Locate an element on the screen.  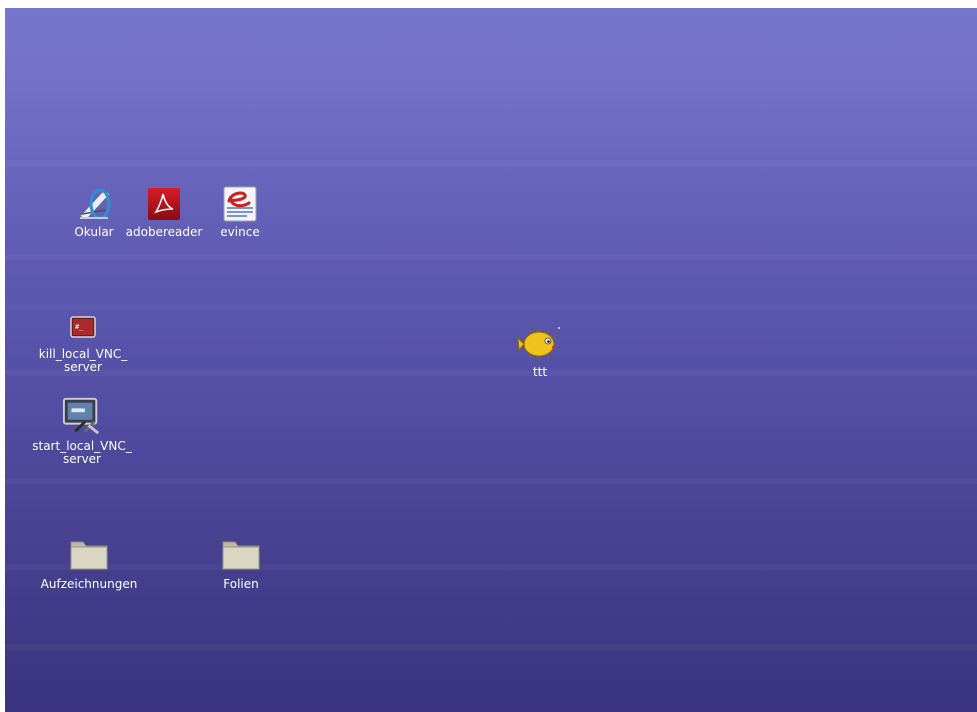
icon-label: adobereader is located at coordinates (164, 232).